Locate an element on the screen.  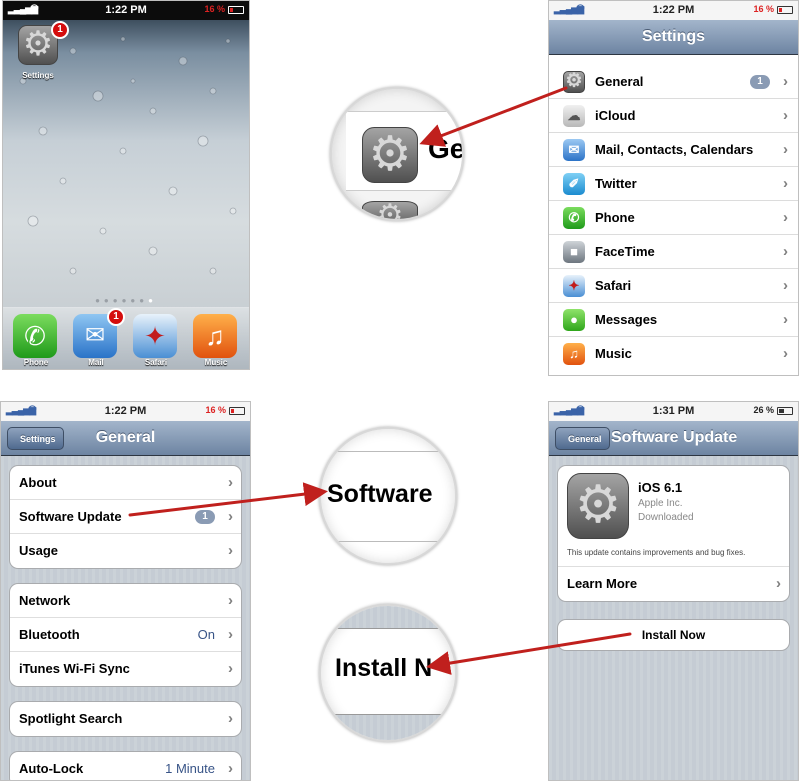
update-name: iOS 6.1 is located at coordinates (660, 487).